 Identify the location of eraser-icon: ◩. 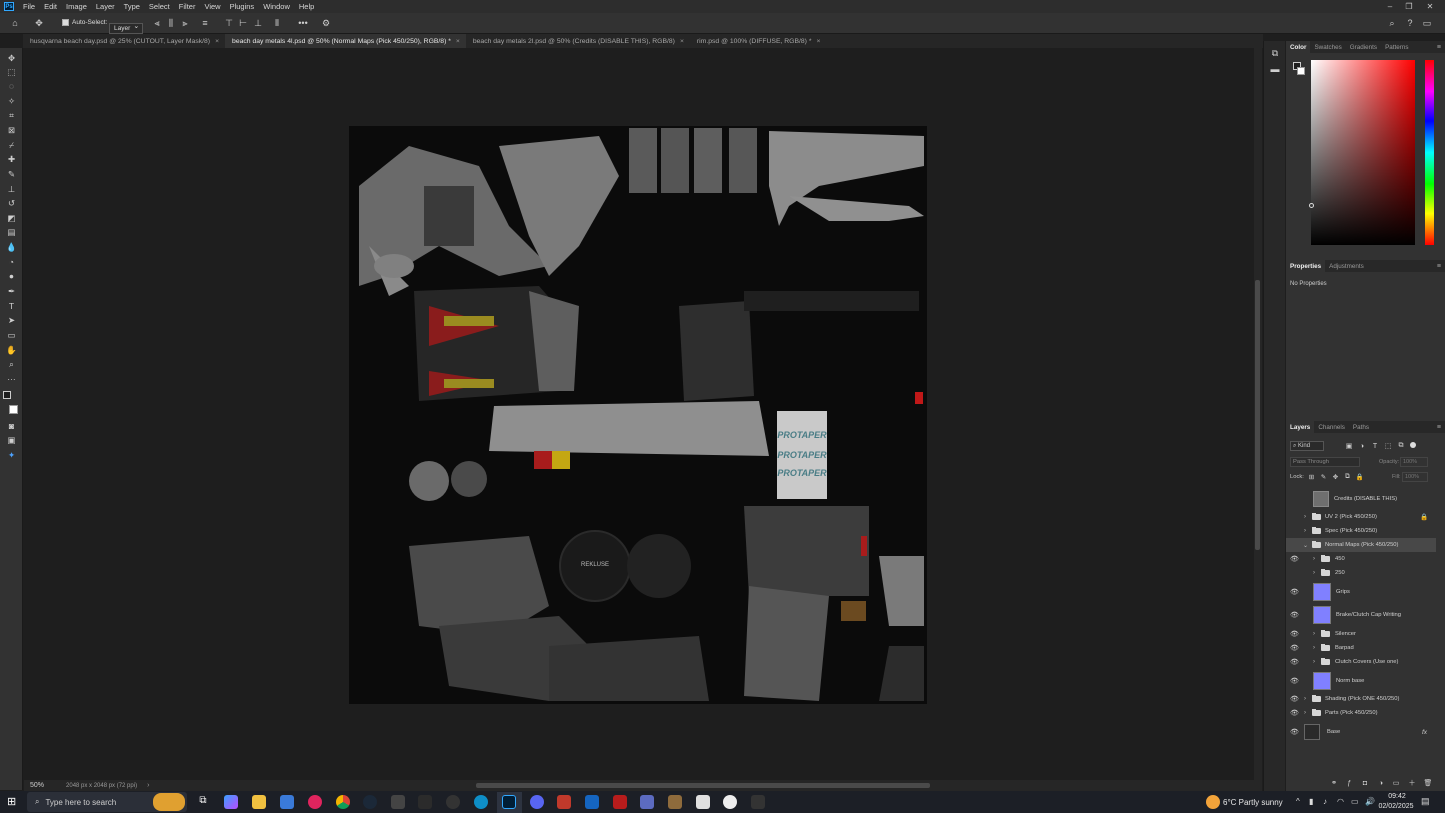
(11, 218).